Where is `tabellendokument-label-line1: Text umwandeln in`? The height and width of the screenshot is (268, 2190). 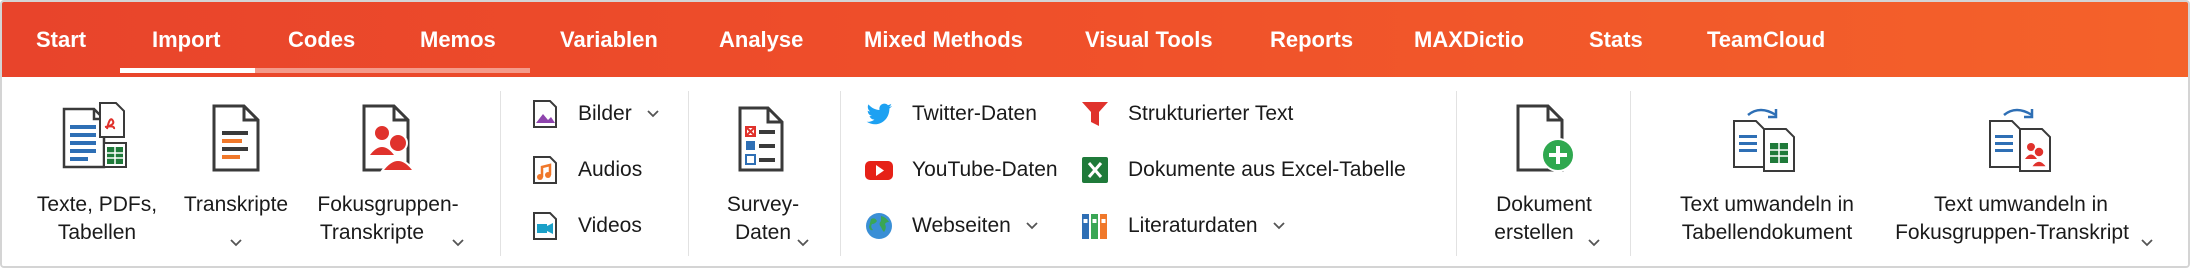 tabellendokument-label-line1: Text umwandeln in is located at coordinates (1767, 204).